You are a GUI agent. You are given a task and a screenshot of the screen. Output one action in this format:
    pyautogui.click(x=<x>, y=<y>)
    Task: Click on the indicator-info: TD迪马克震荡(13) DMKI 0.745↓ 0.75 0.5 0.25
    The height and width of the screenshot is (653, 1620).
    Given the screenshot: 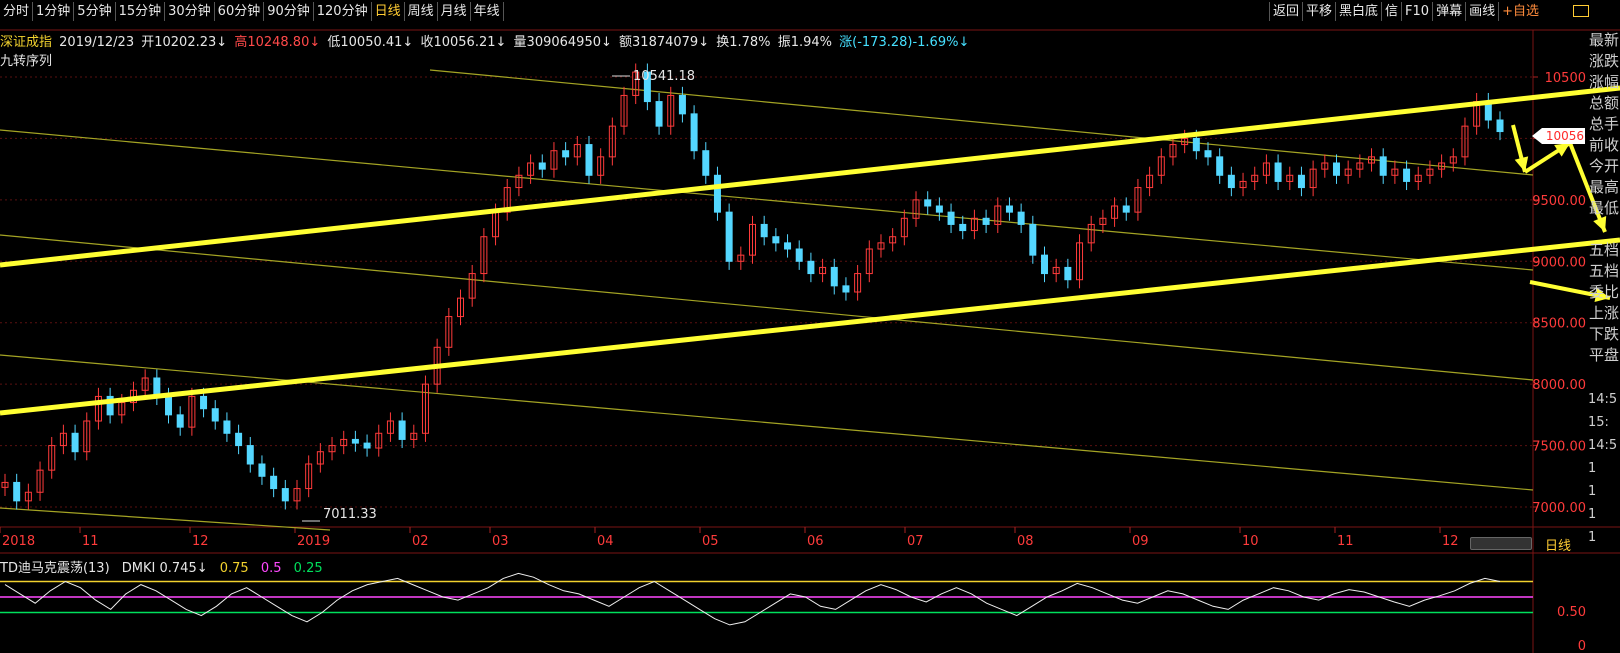 What is the action you would take?
    pyautogui.click(x=165, y=566)
    